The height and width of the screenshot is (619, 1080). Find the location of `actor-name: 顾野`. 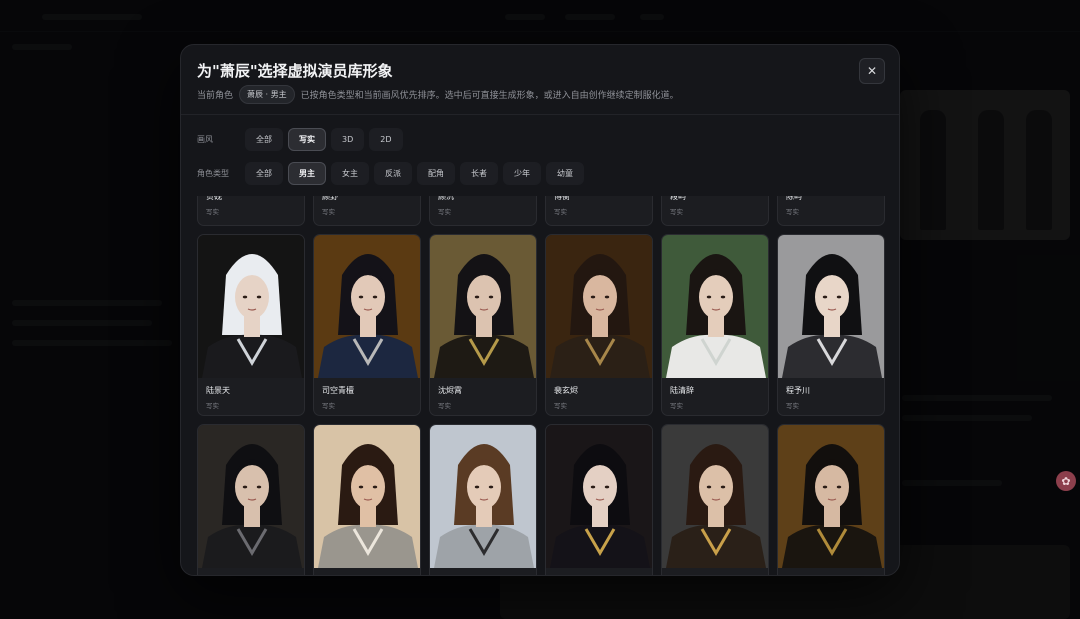

actor-name: 顾野 is located at coordinates (330, 198).